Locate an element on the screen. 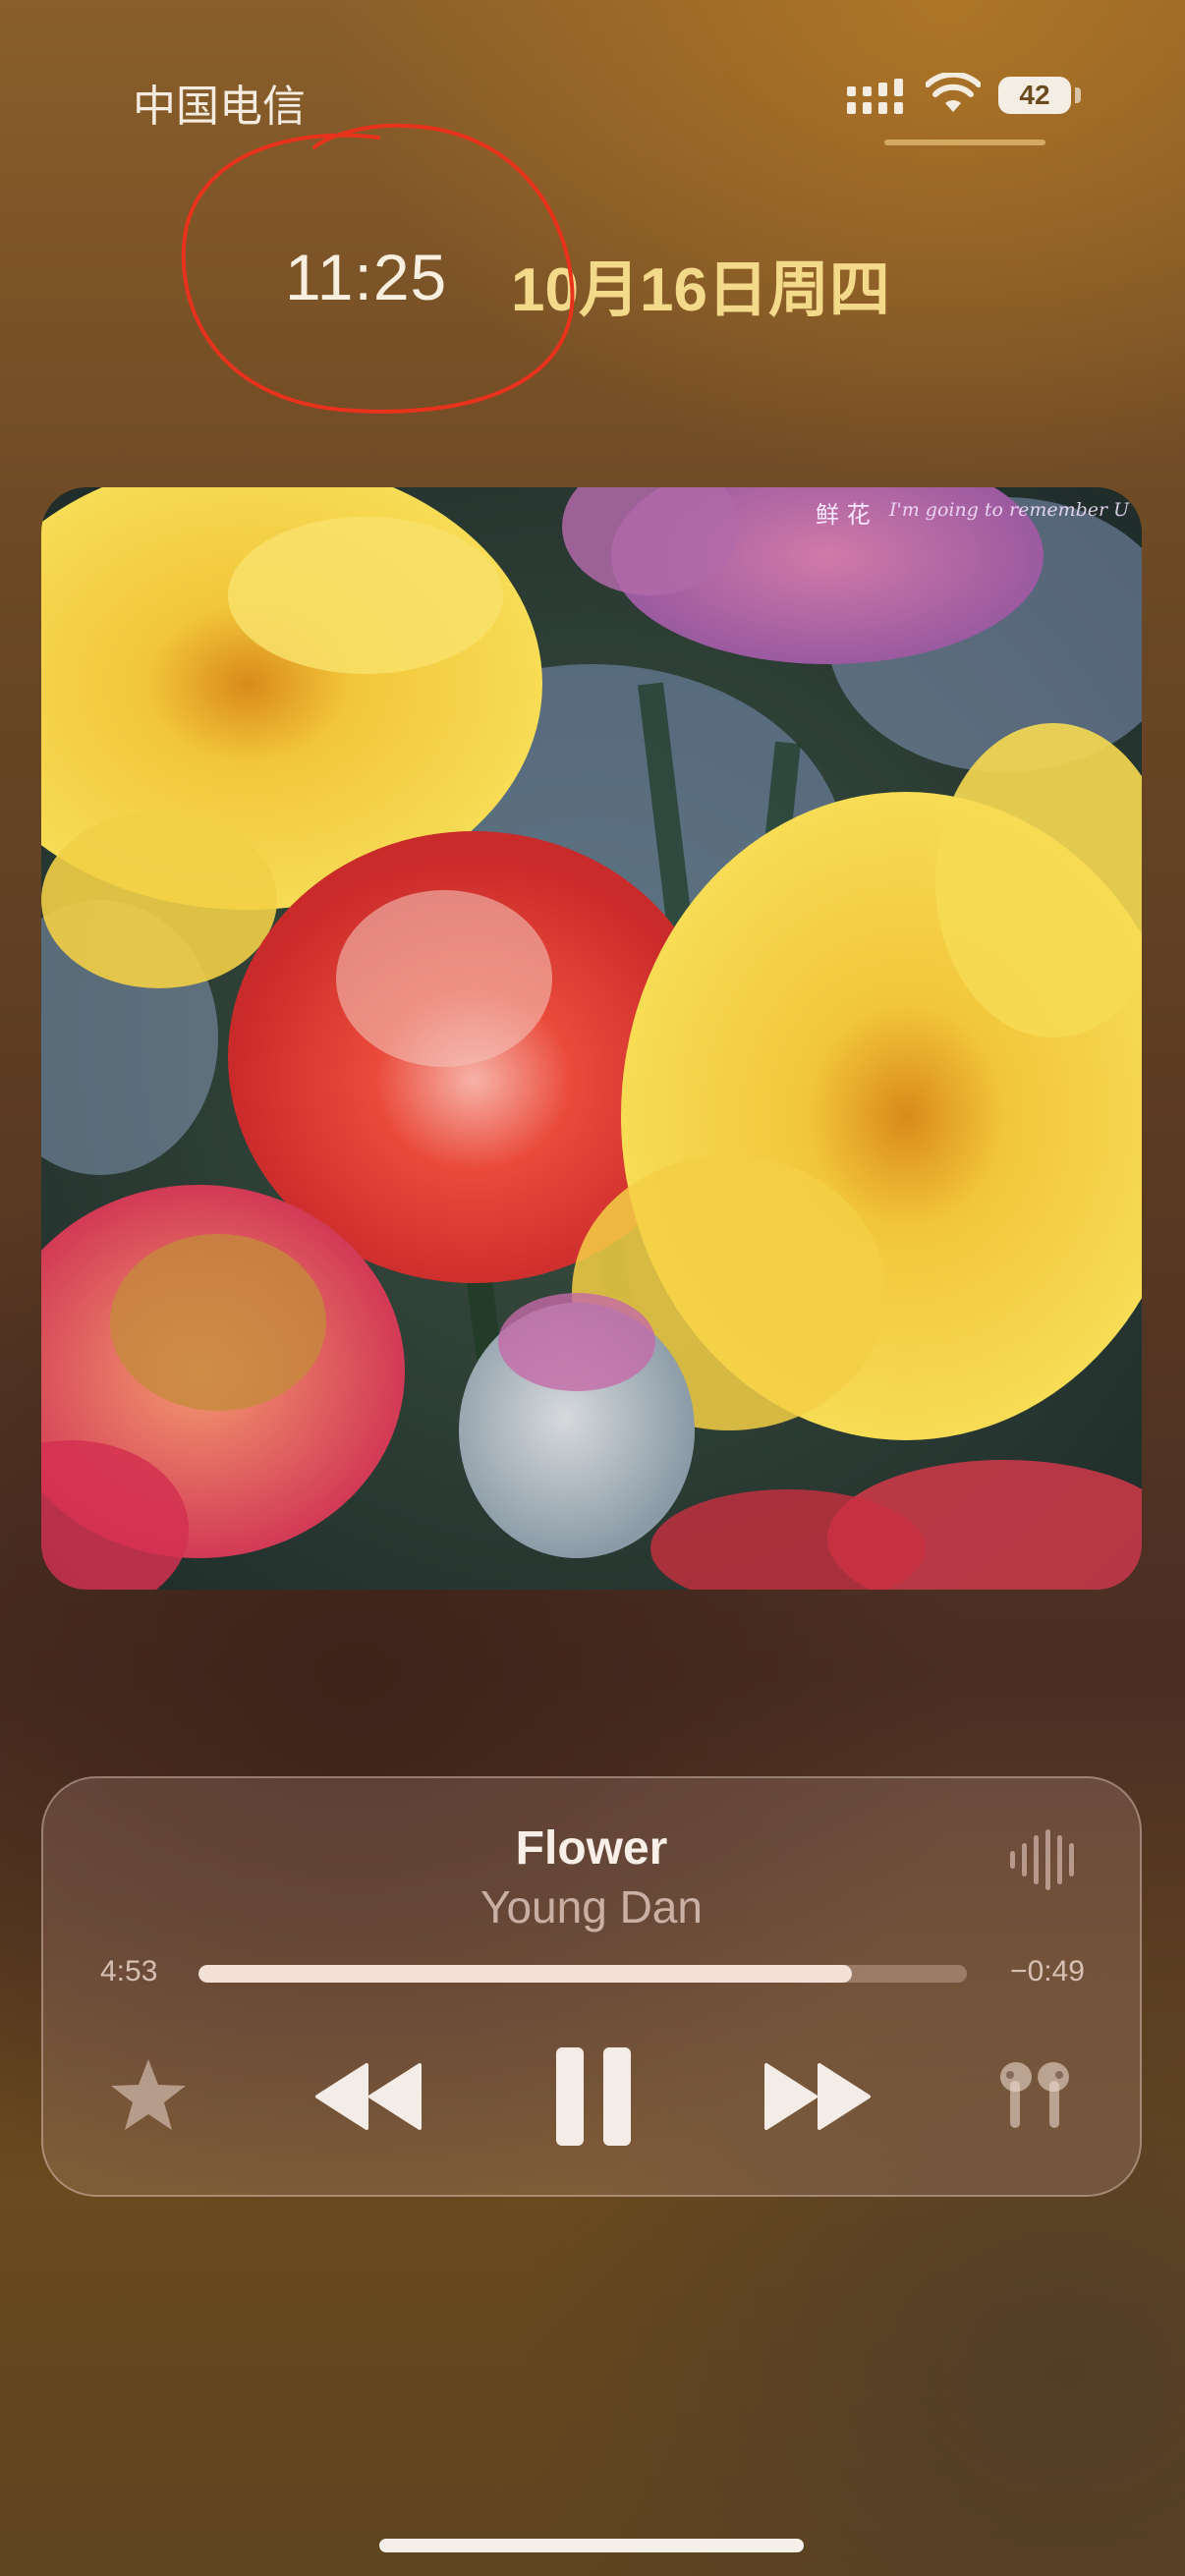  battery-level: 42 is located at coordinates (1034, 95).